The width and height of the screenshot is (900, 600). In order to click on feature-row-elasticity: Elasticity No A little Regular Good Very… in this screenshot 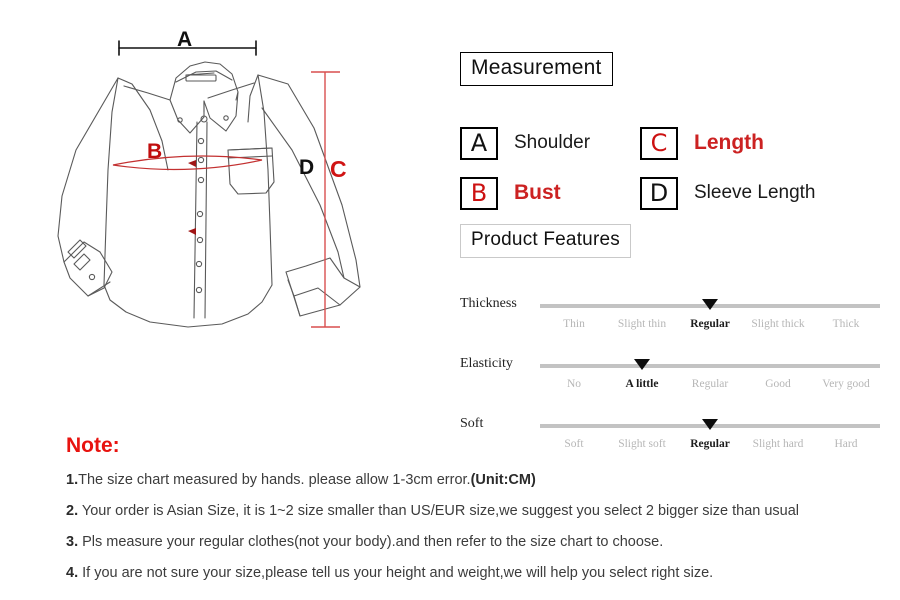, I will do `click(670, 386)`.